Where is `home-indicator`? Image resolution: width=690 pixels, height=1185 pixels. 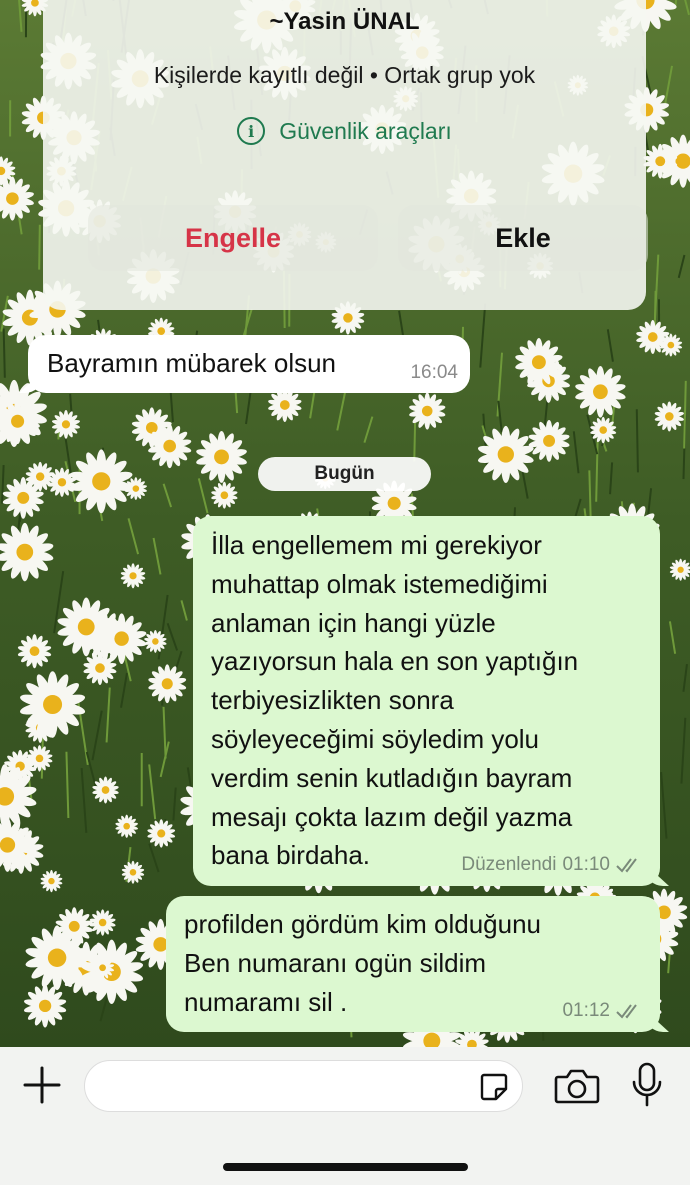
home-indicator is located at coordinates (345, 1167).